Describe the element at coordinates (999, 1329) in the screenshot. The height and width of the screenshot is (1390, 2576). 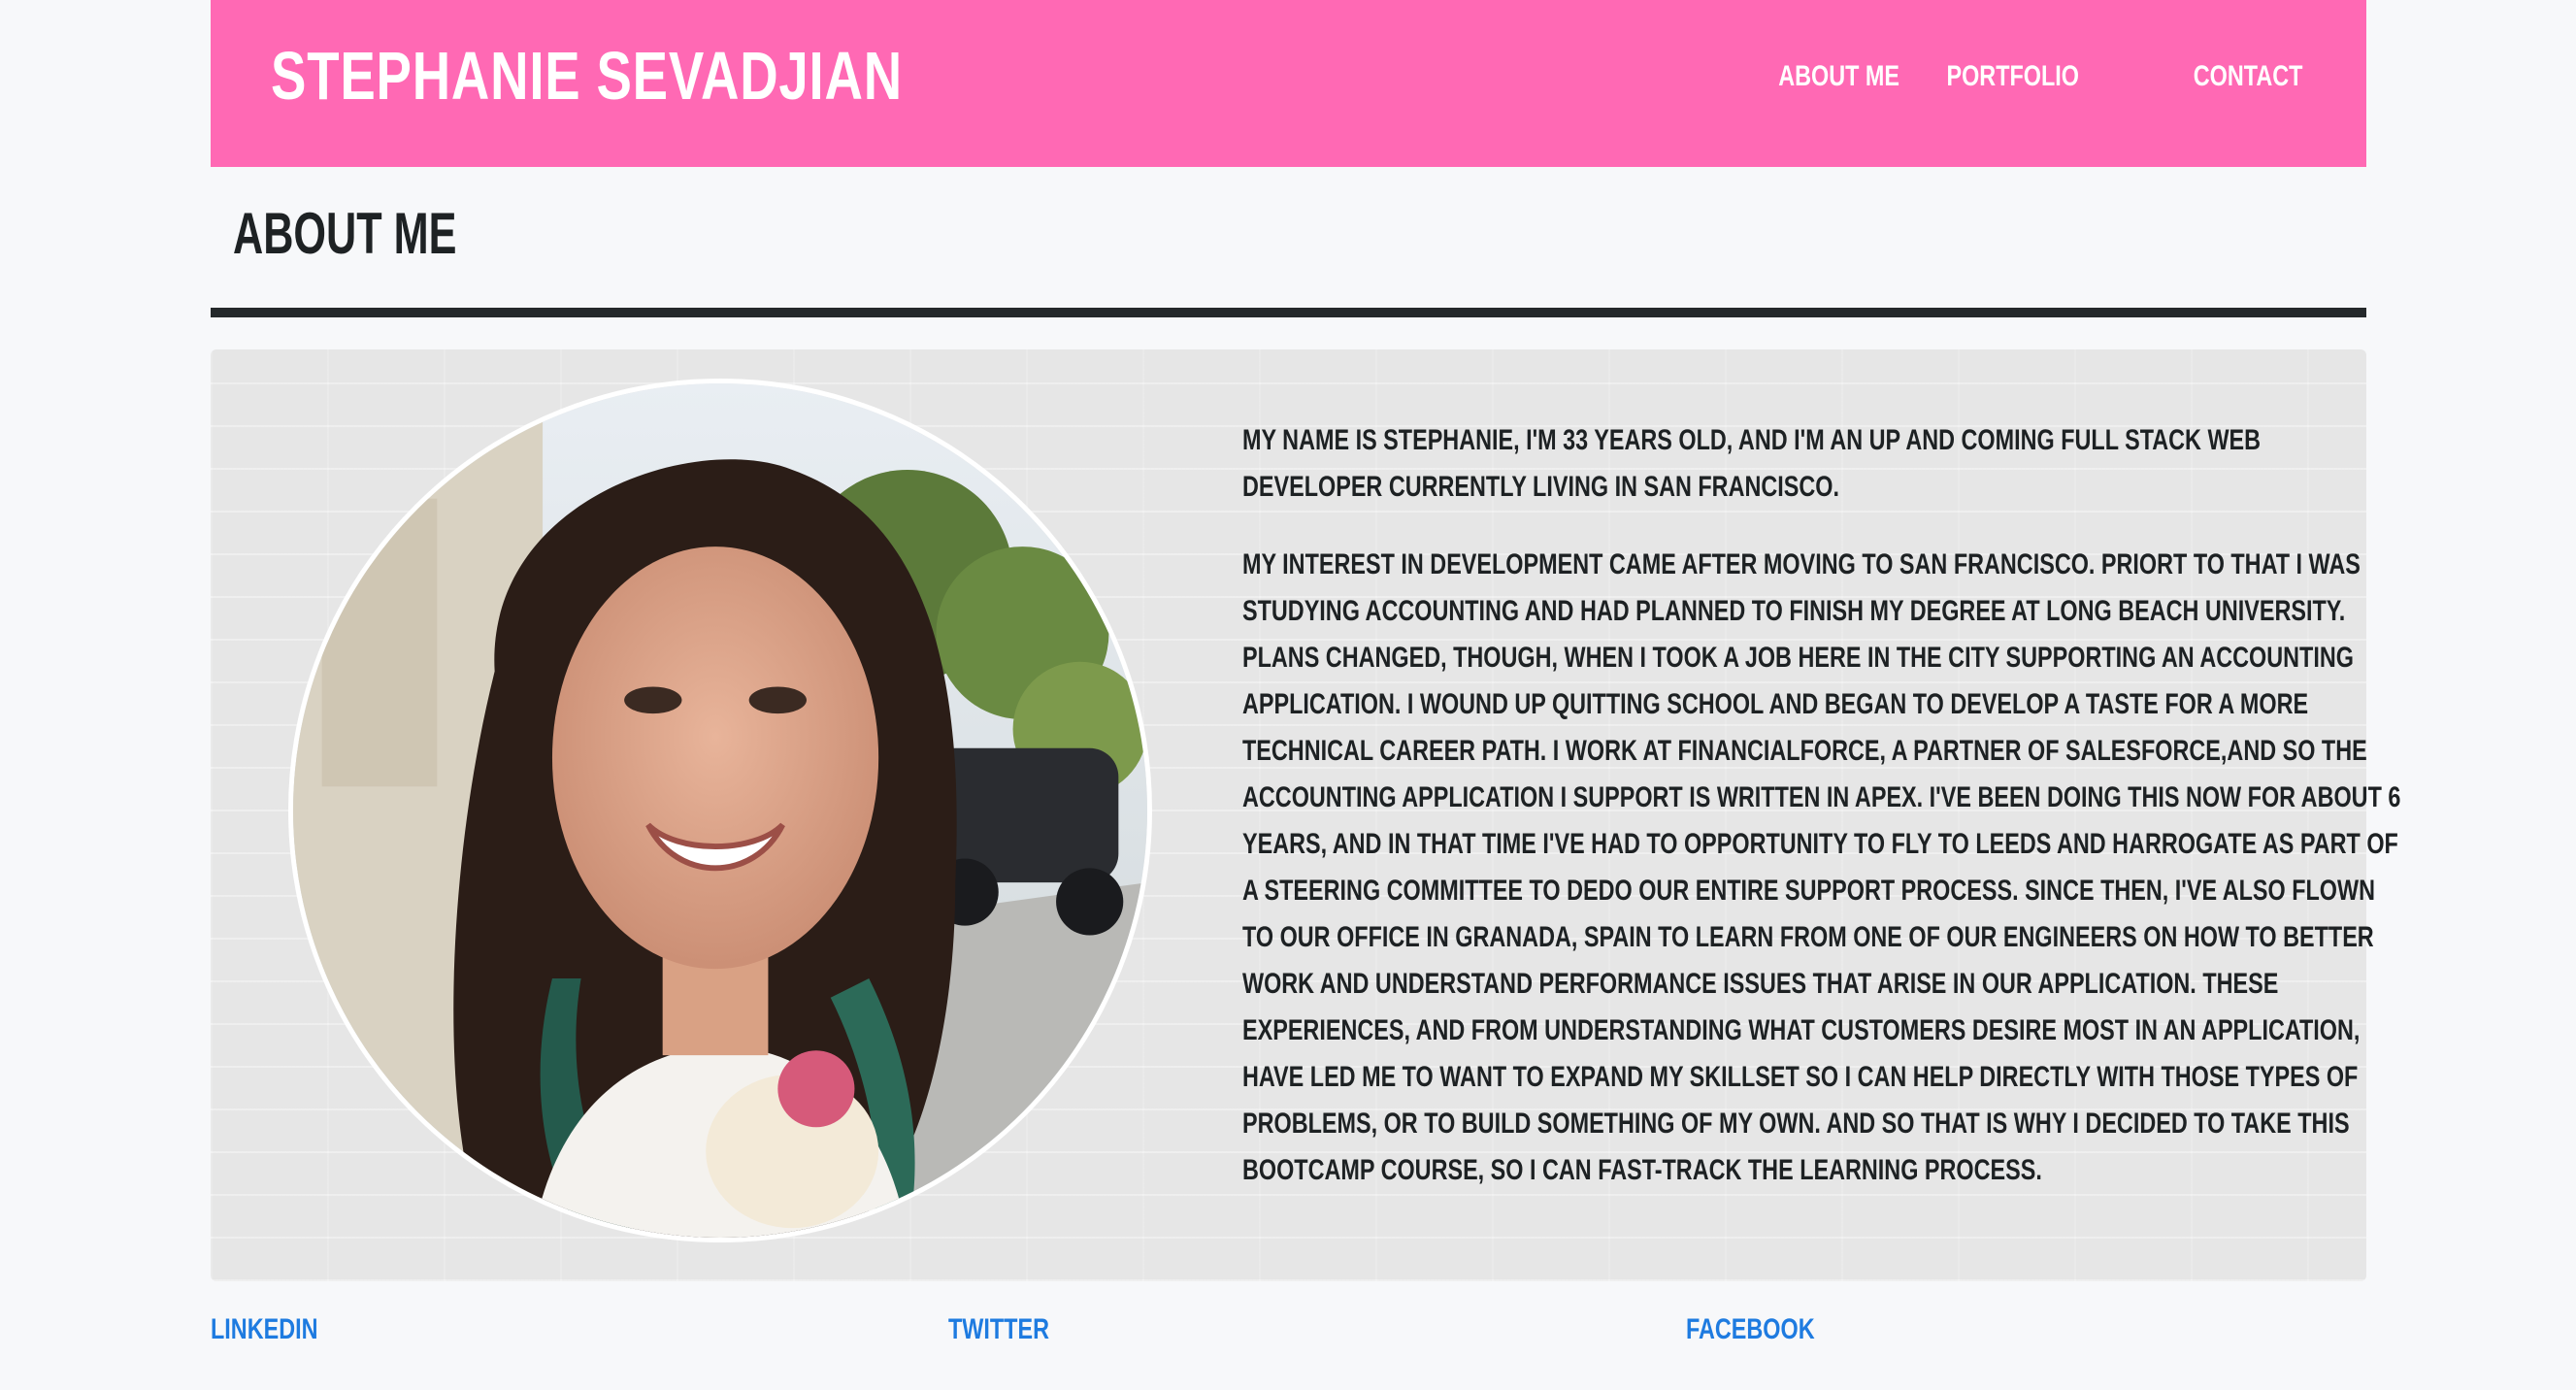
I see `footer-link-twitter: TWITTER` at that location.